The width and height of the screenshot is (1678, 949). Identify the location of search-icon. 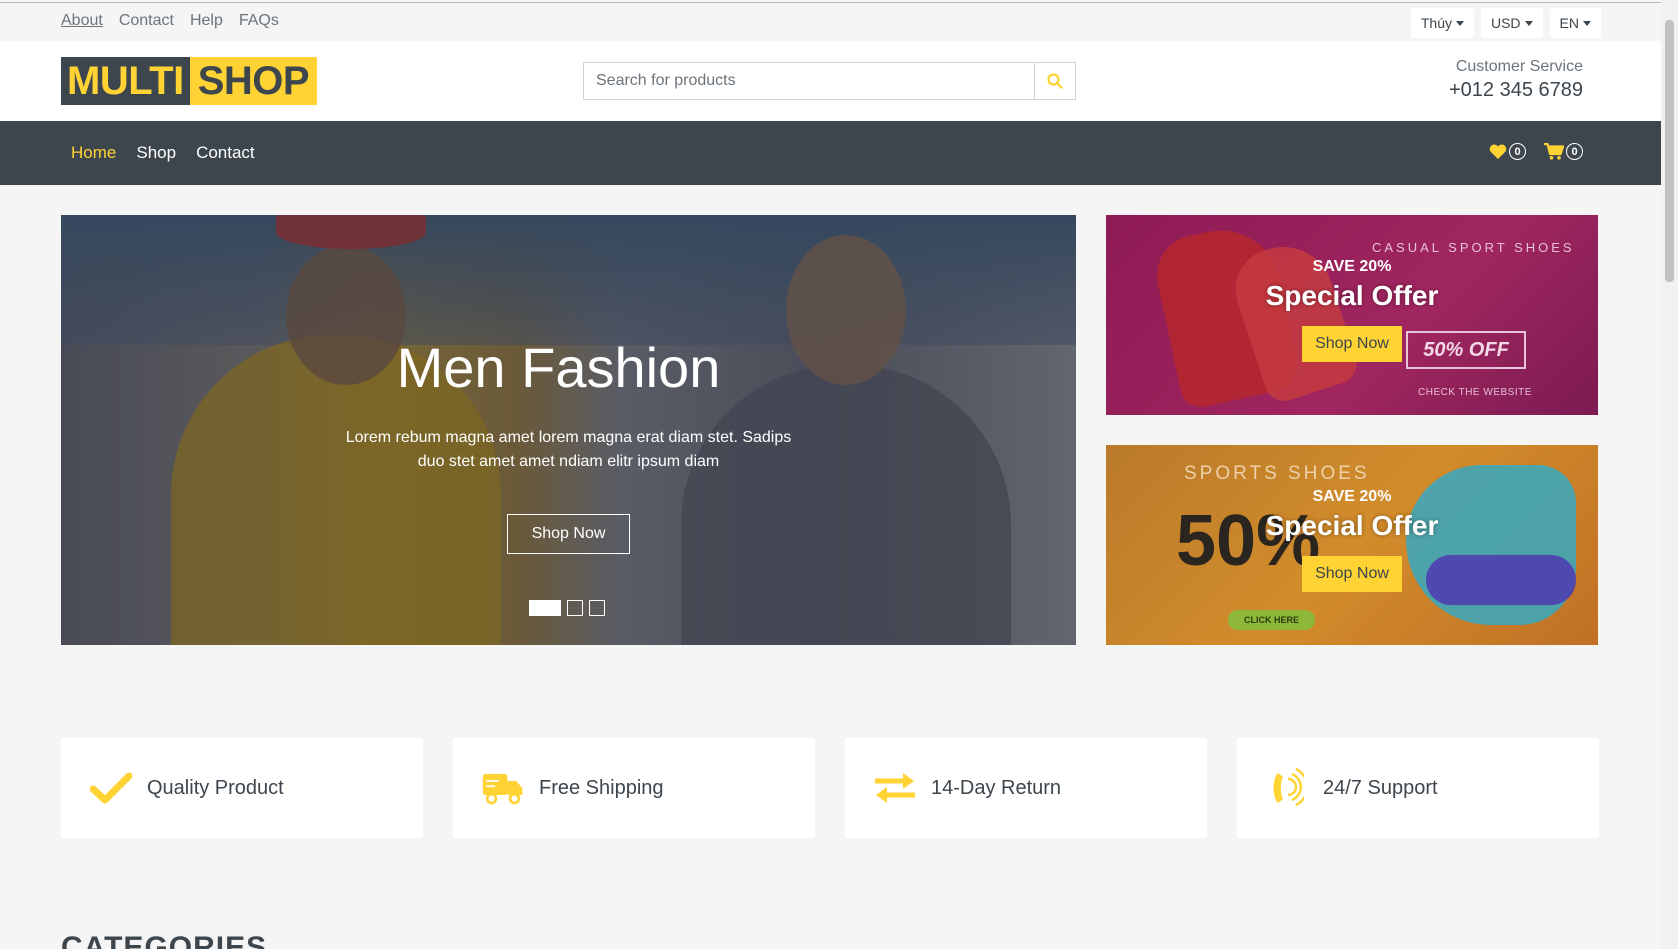
(1055, 81).